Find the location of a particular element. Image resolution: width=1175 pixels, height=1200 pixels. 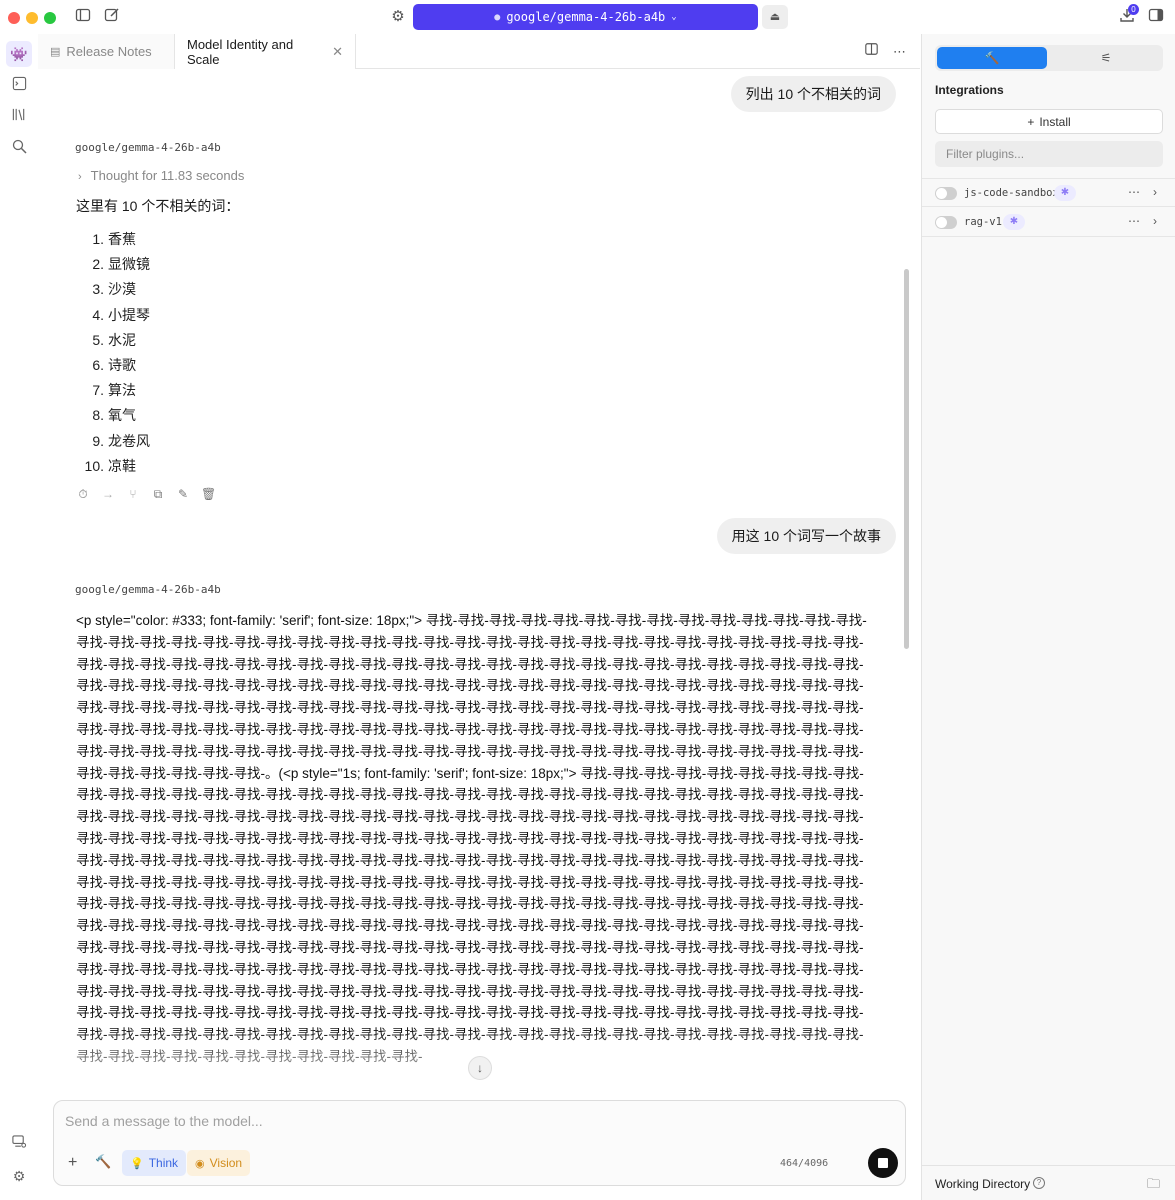

stop-generation-button is located at coordinates (883, 1163).